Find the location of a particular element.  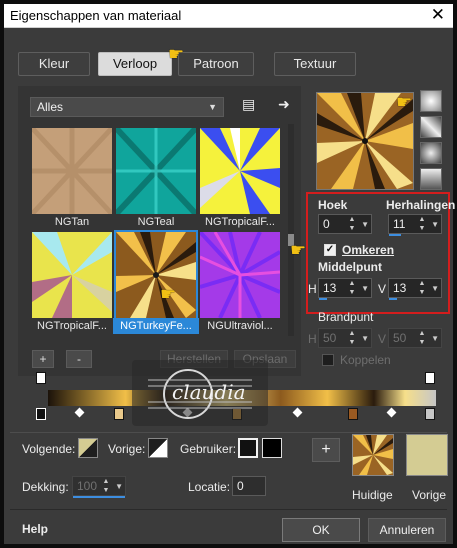

center-v-value: 13 is located at coordinates (400, 288).